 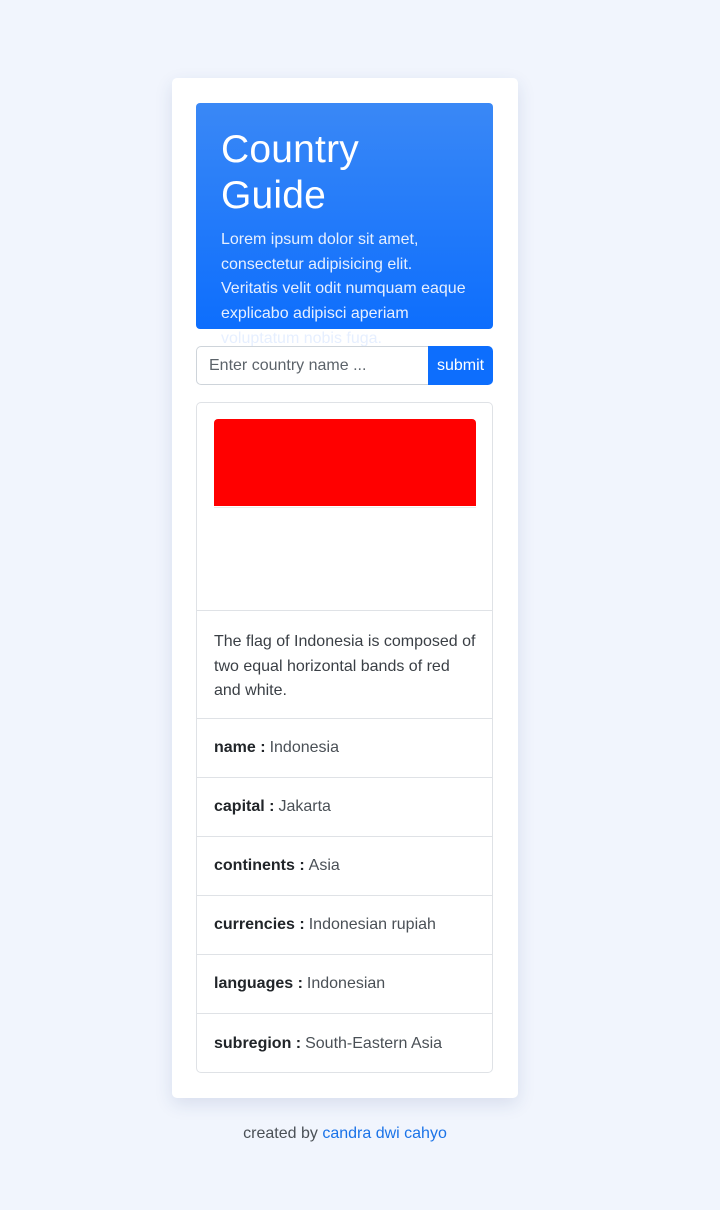 I want to click on info-key: currencies :, so click(x=259, y=924).